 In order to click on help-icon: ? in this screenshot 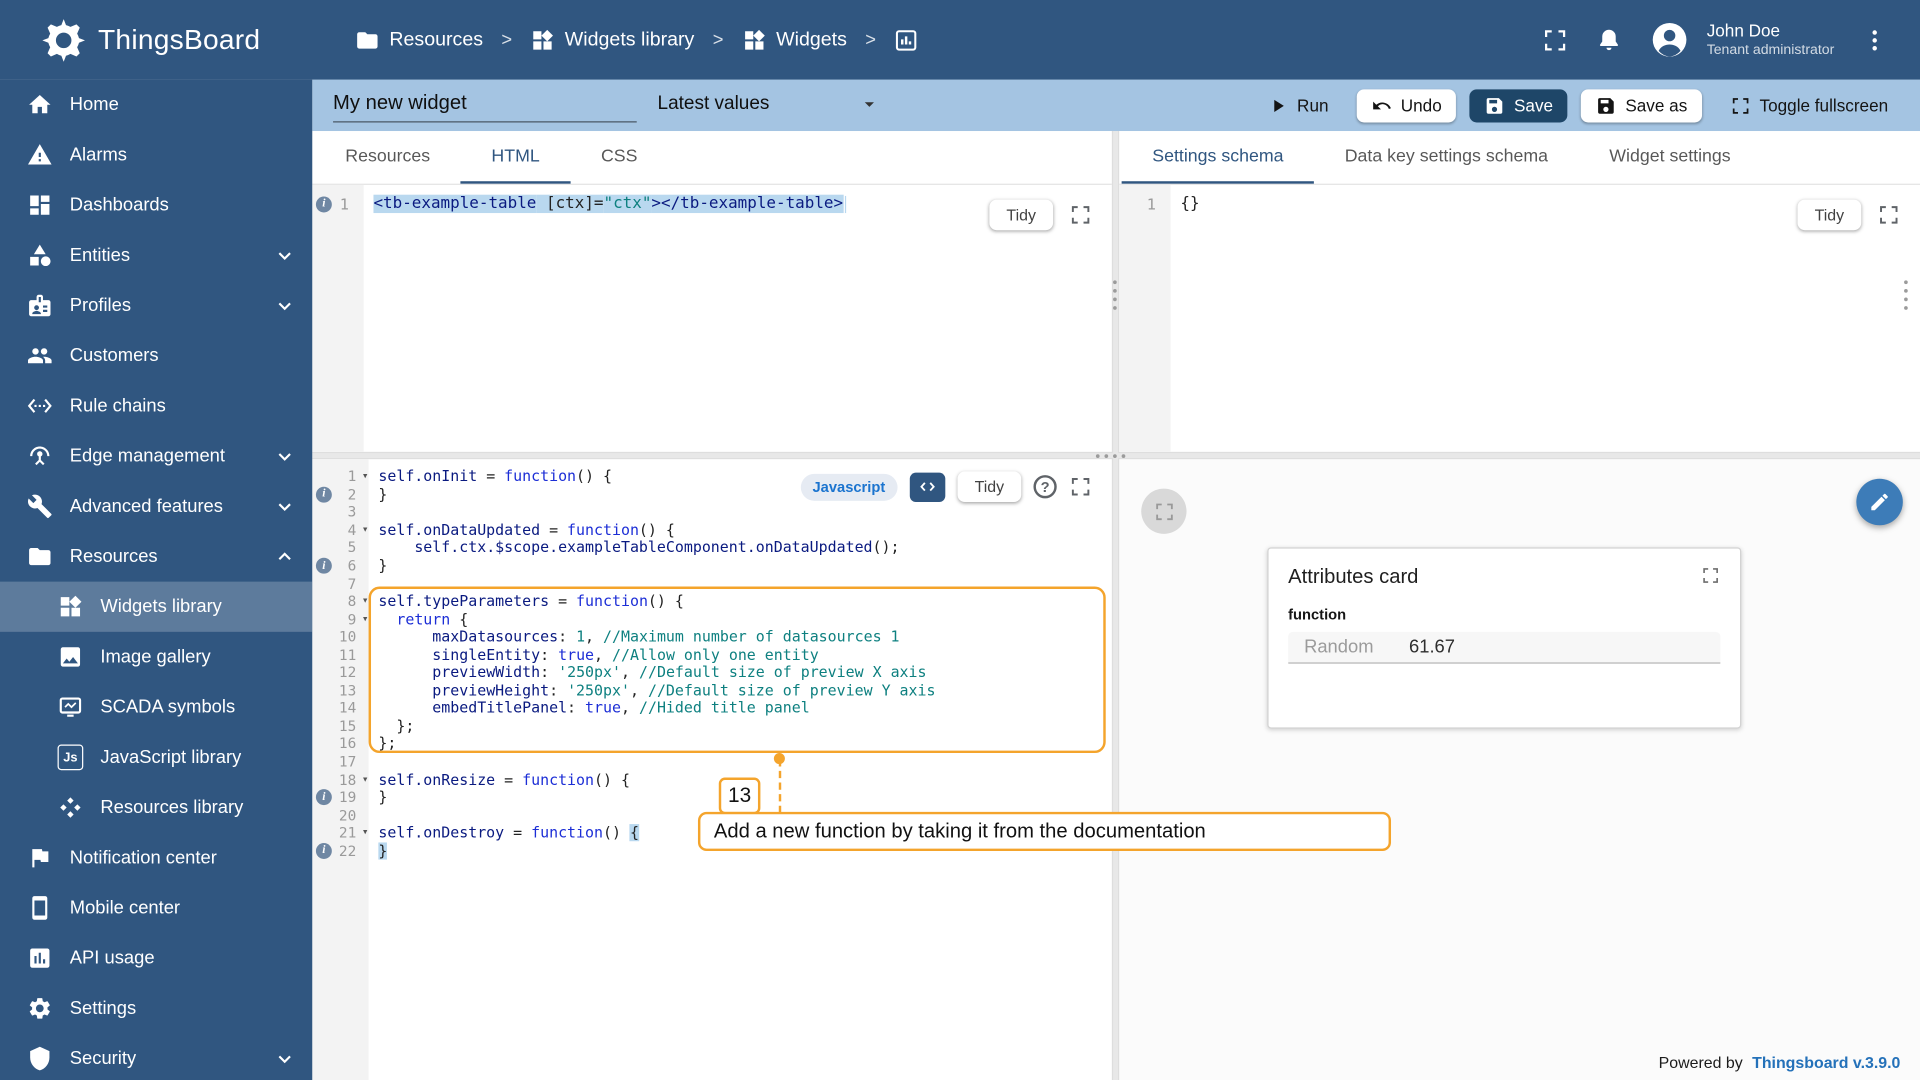, I will do `click(1045, 487)`.